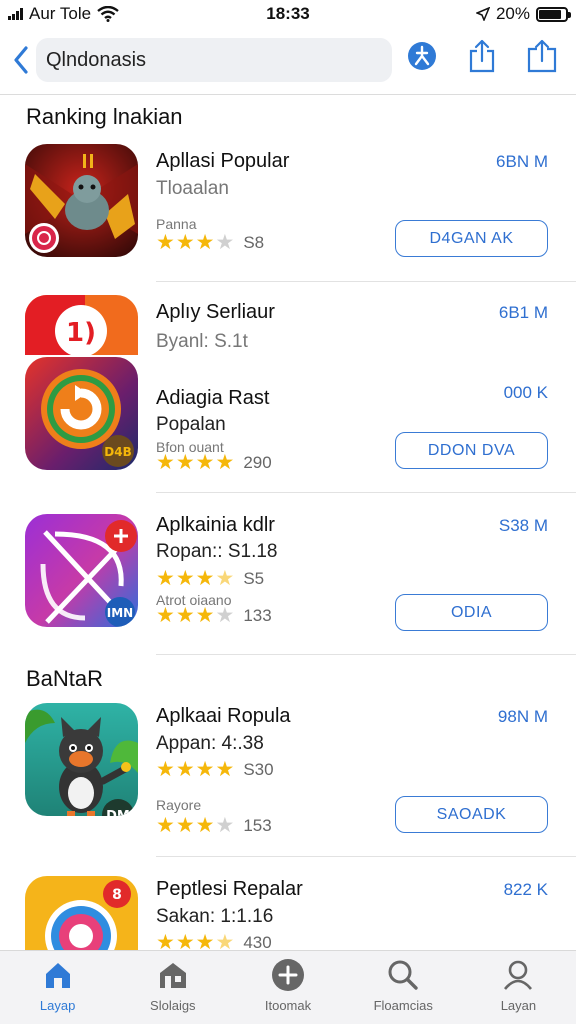  I want to click on app-icon: IMN, so click(81, 570).